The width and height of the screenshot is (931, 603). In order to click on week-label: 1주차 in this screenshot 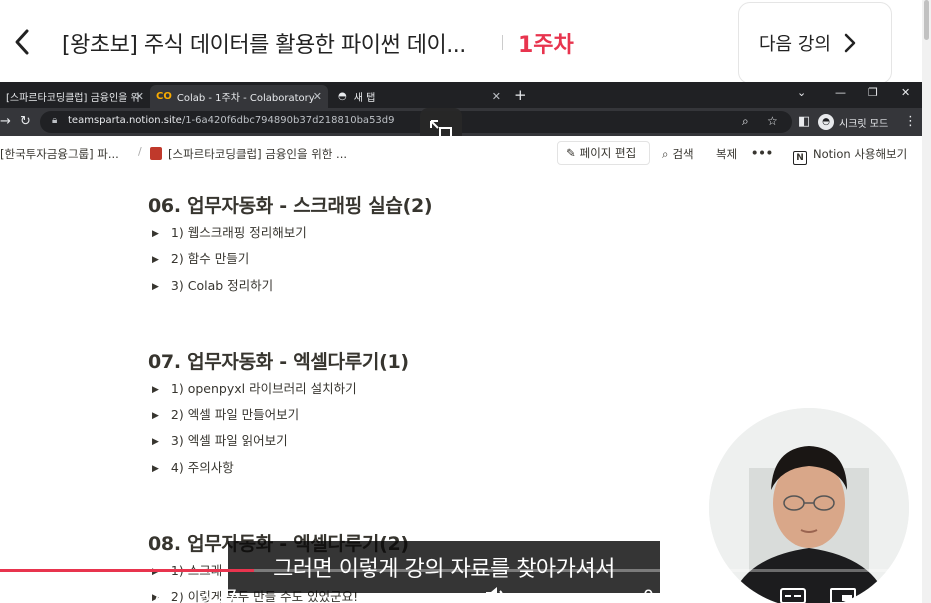, I will do `click(546, 45)`.